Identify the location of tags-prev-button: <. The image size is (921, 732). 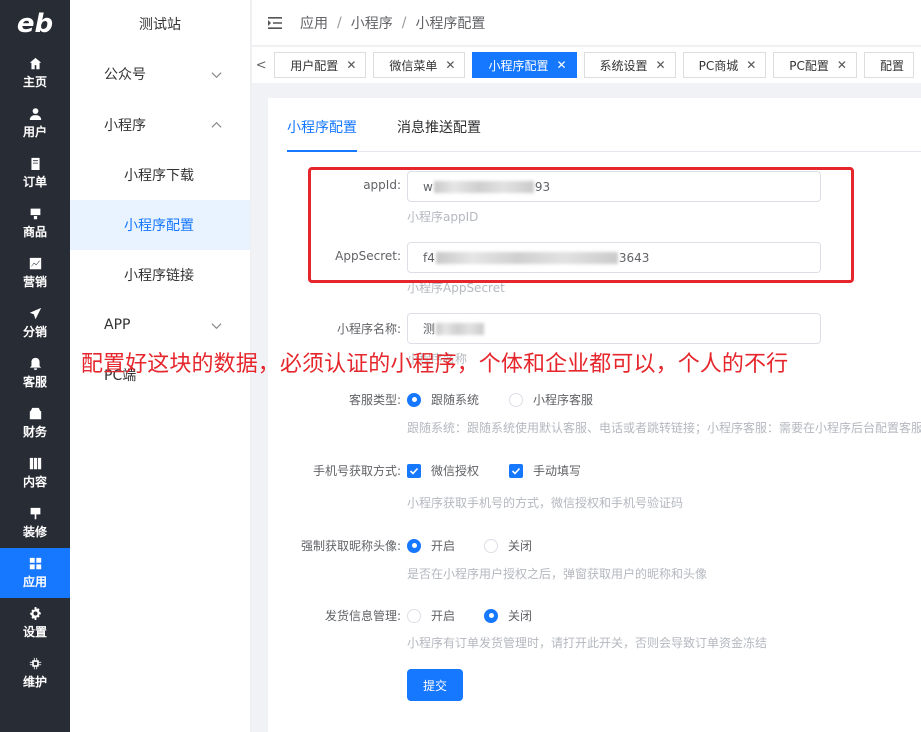
(261, 65).